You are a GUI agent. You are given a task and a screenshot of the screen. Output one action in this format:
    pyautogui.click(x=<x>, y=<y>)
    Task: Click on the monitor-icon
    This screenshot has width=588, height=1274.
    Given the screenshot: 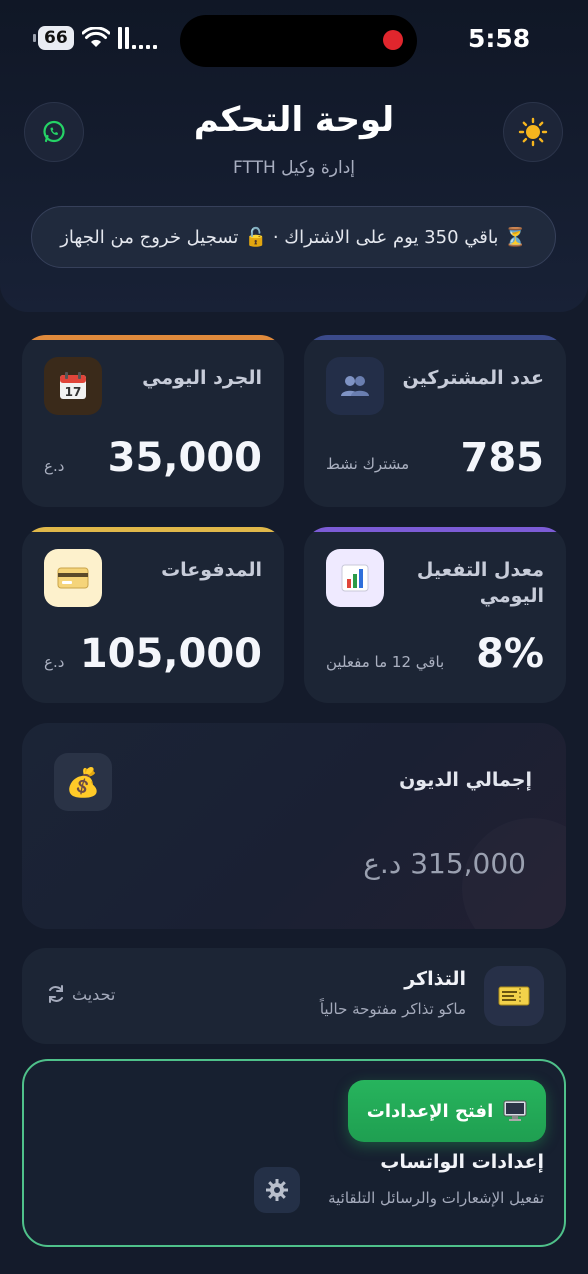 What is the action you would take?
    pyautogui.click(x=515, y=1110)
    